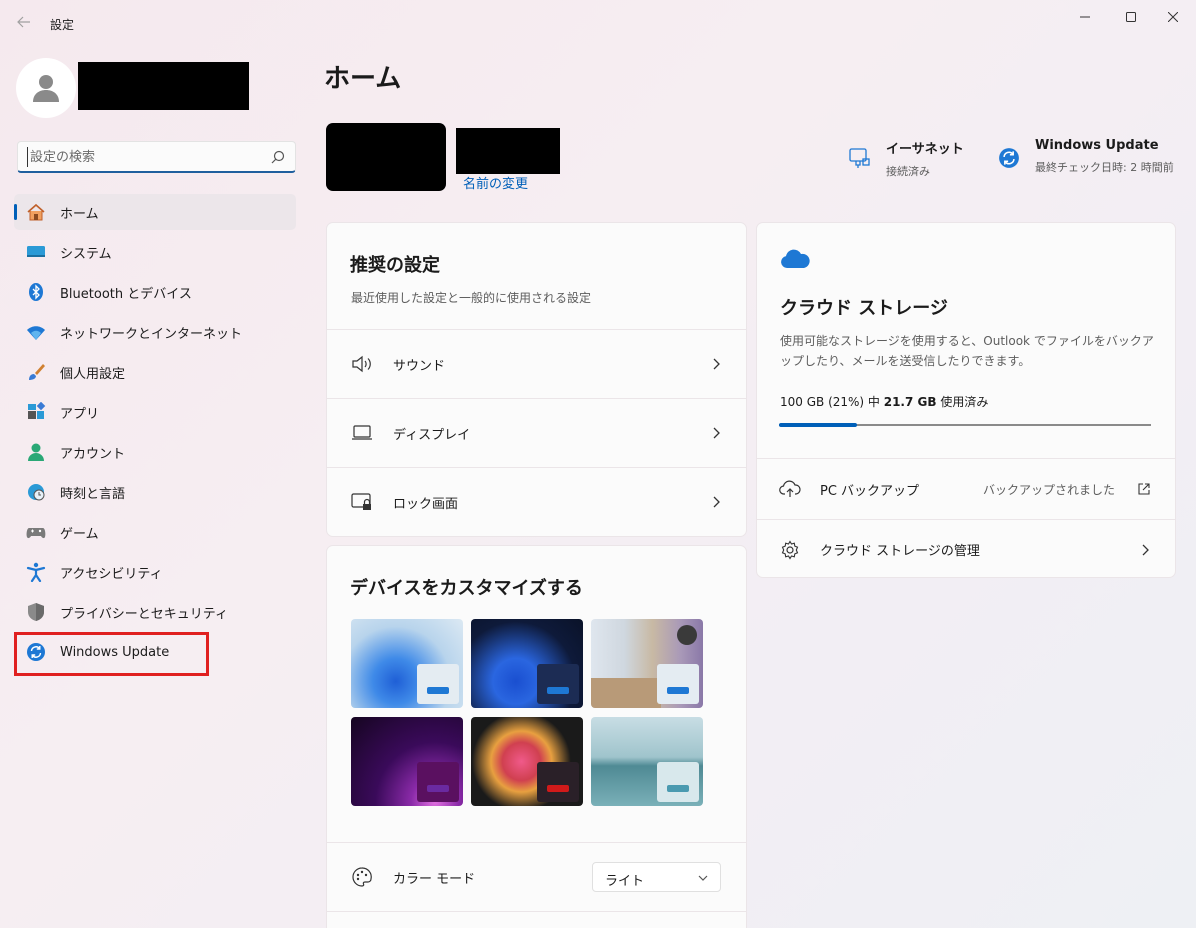 Image resolution: width=1196 pixels, height=928 pixels. What do you see at coordinates (859, 158) in the screenshot?
I see `ethernet-icon` at bounding box center [859, 158].